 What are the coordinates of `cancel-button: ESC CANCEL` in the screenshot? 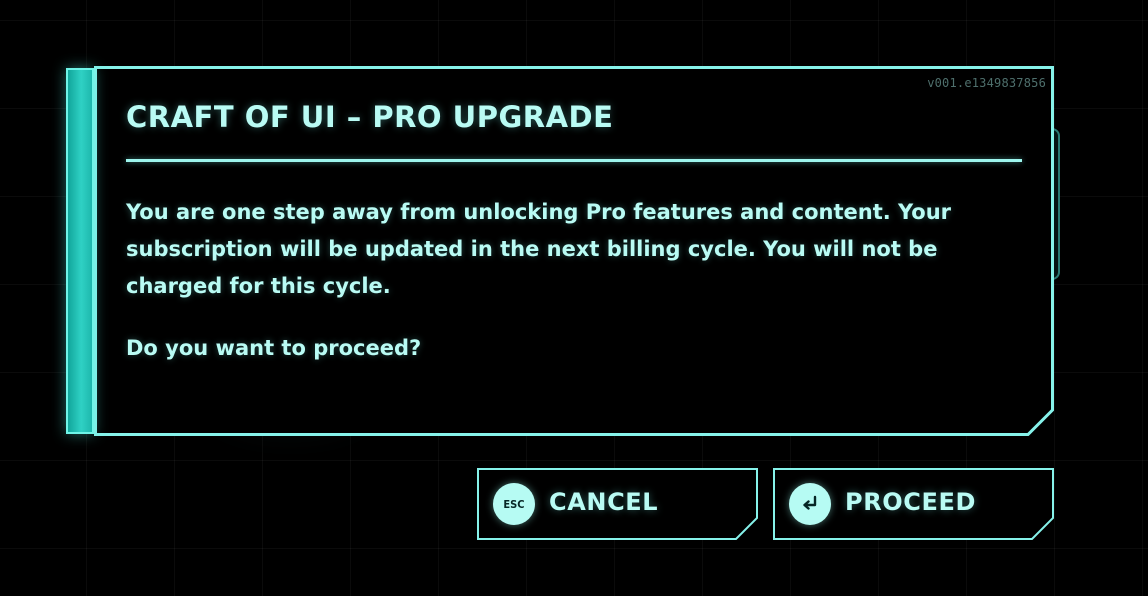 It's located at (618, 504).